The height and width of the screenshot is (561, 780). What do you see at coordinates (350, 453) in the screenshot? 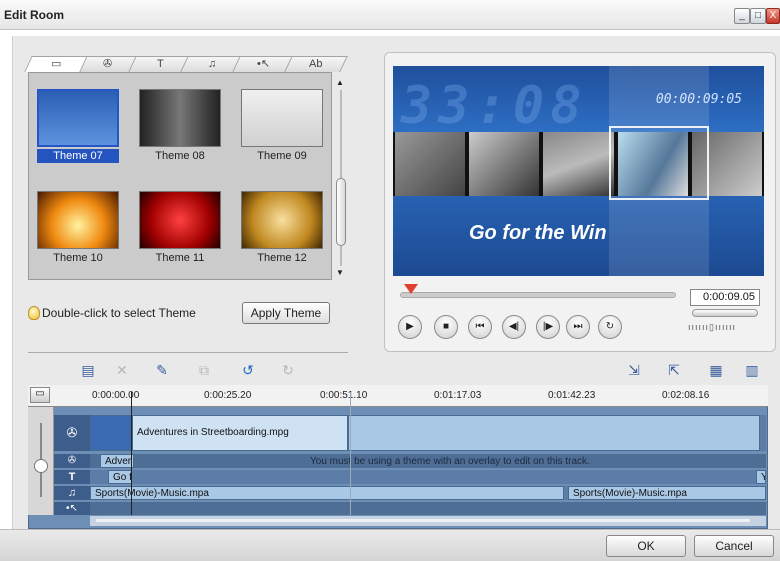
I see `cursor-line` at bounding box center [350, 453].